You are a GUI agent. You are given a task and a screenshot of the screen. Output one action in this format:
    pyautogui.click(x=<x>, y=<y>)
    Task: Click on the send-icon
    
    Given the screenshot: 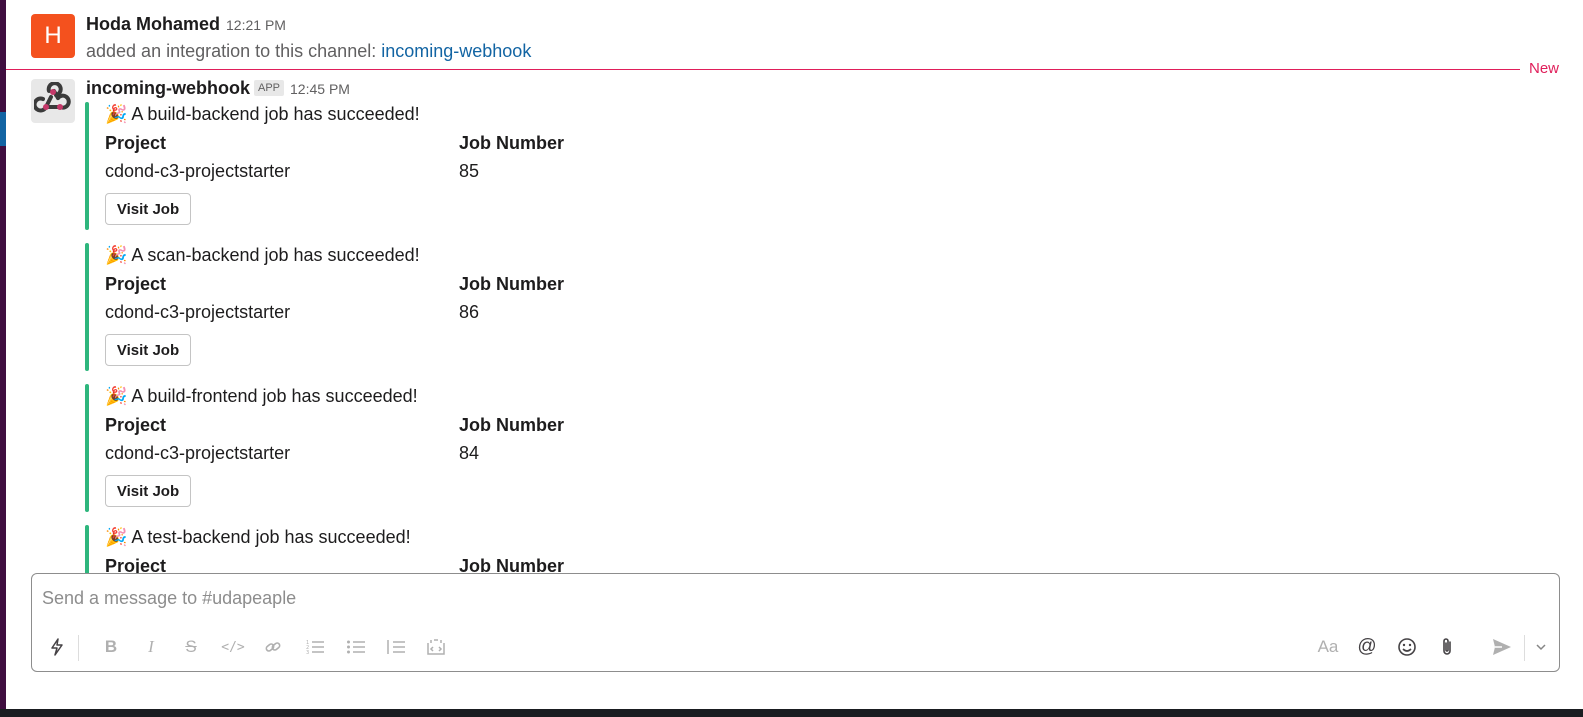 What is the action you would take?
    pyautogui.click(x=1502, y=647)
    